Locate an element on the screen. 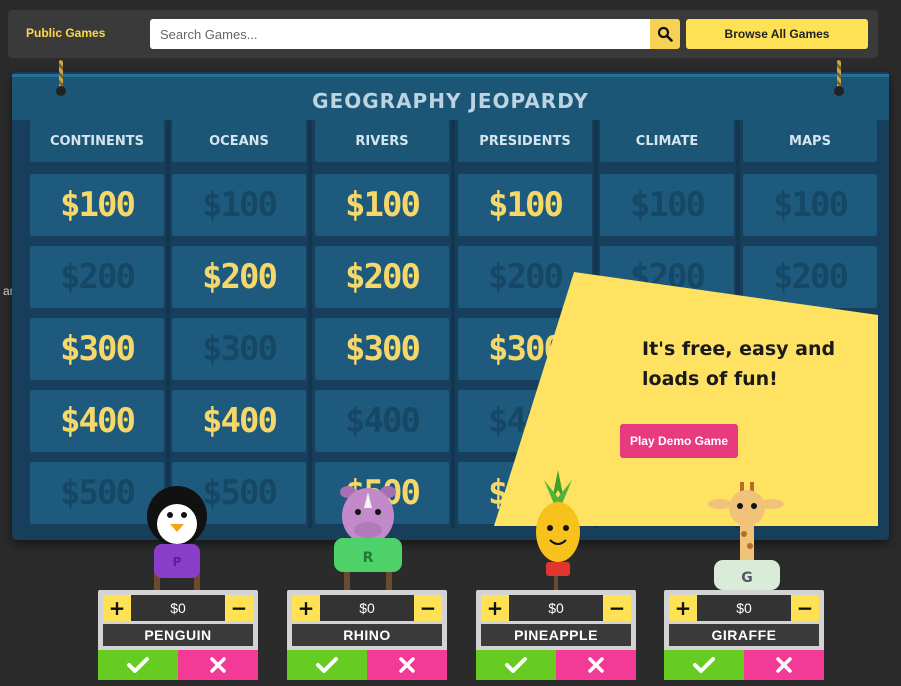  player-name: PINEAPPLE is located at coordinates (556, 635).